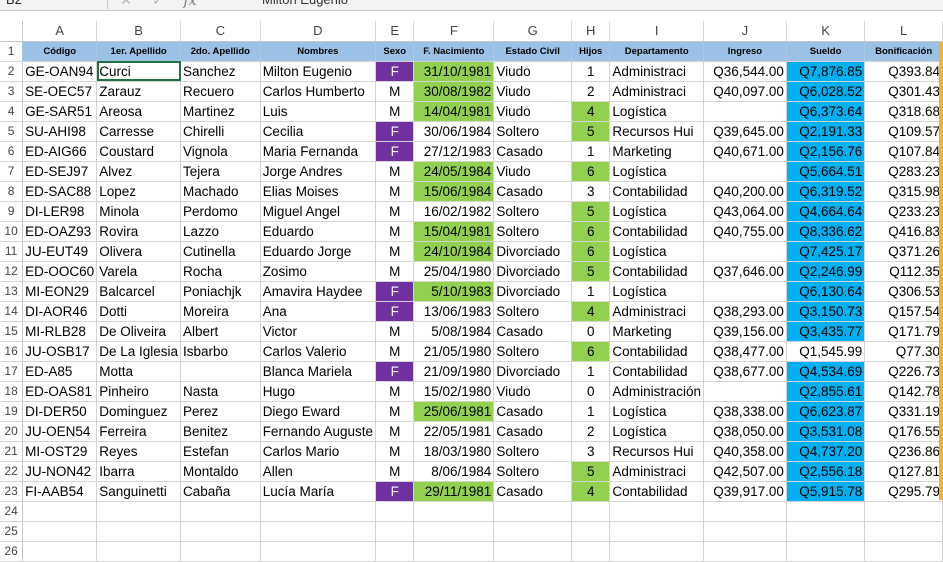 This screenshot has height=562, width=943. I want to click on header-cell: F. Nacimiento, so click(454, 51).